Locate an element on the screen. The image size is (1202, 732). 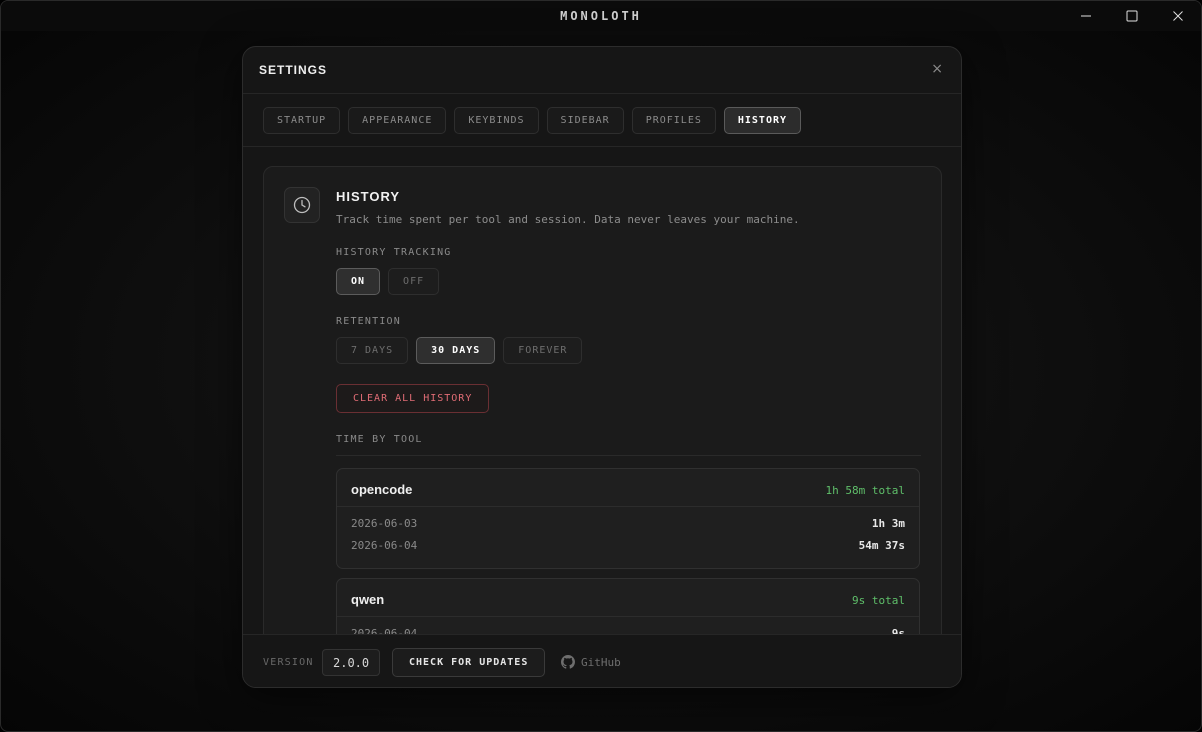
retention-selector: 7 DAYS 30 DAYS FOREVER is located at coordinates (459, 350).